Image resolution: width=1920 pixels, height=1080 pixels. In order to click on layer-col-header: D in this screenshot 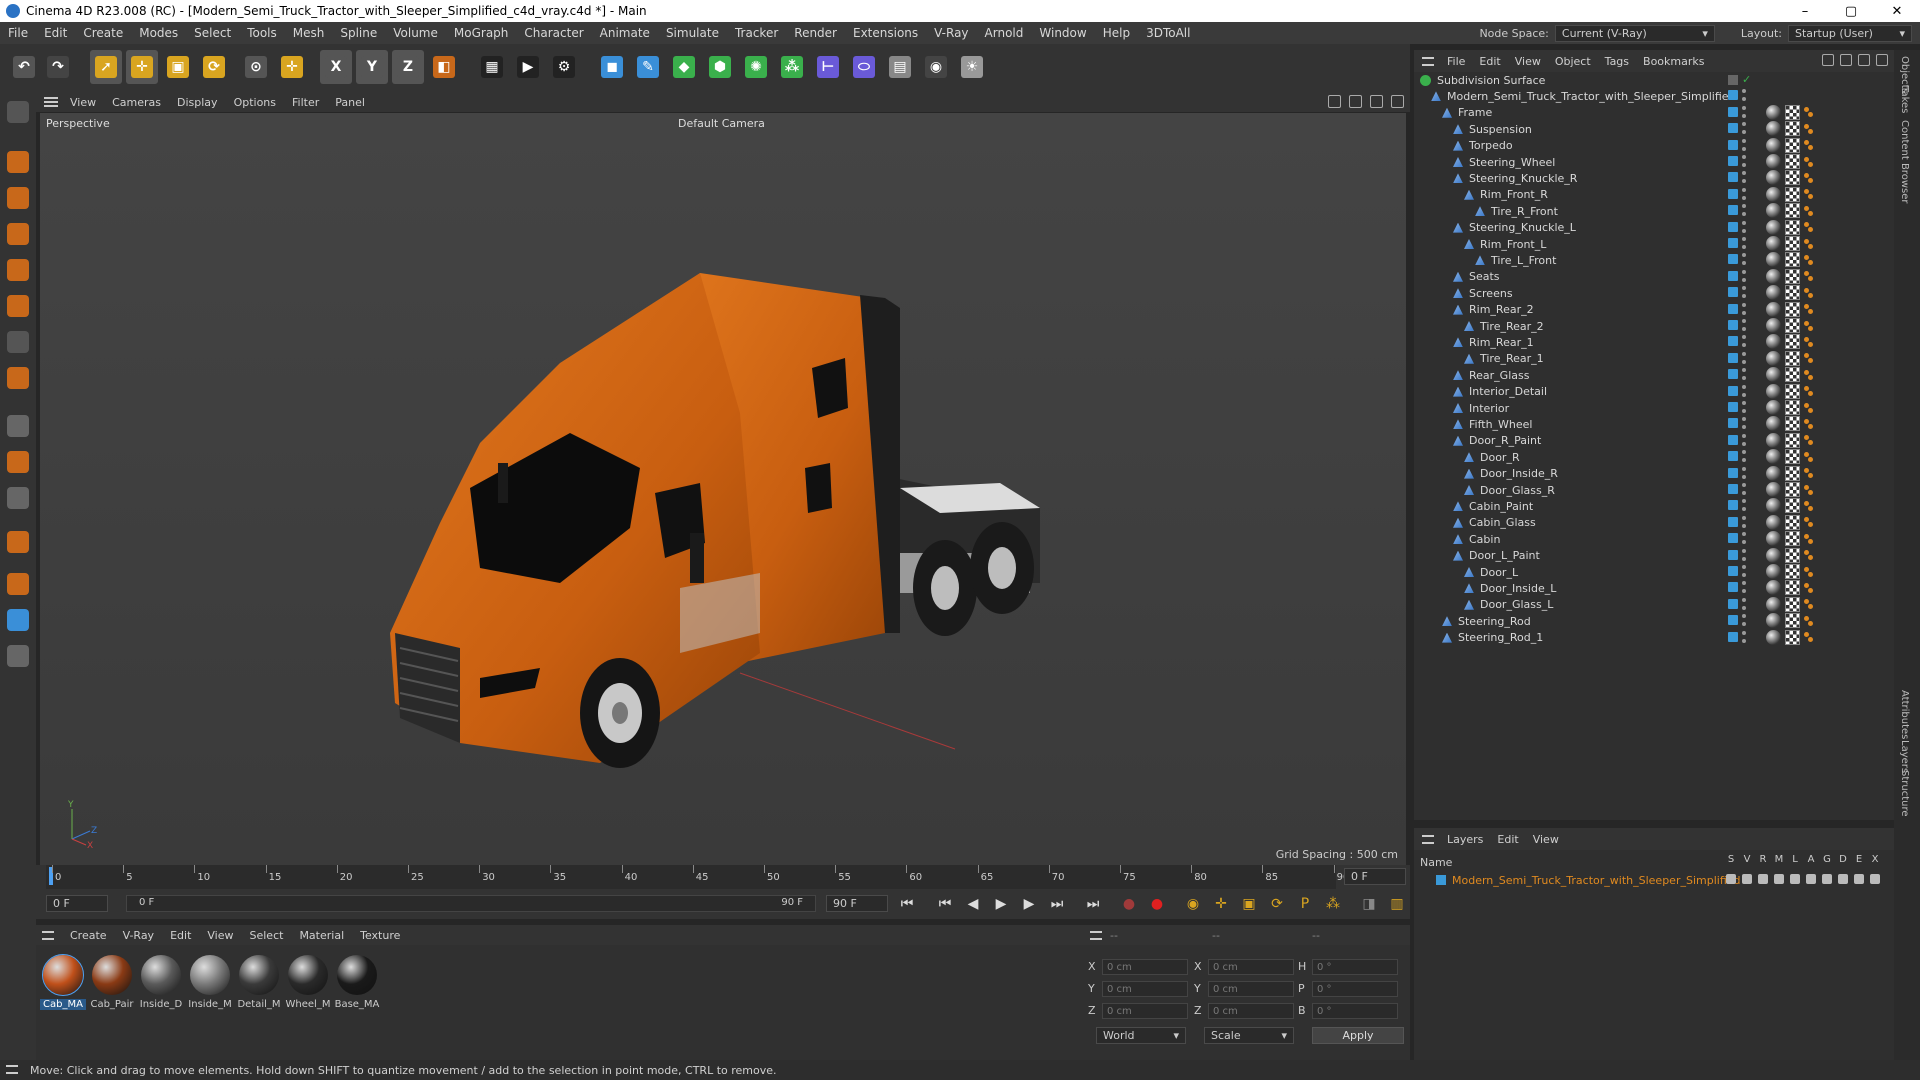, I will do `click(1843, 859)`.